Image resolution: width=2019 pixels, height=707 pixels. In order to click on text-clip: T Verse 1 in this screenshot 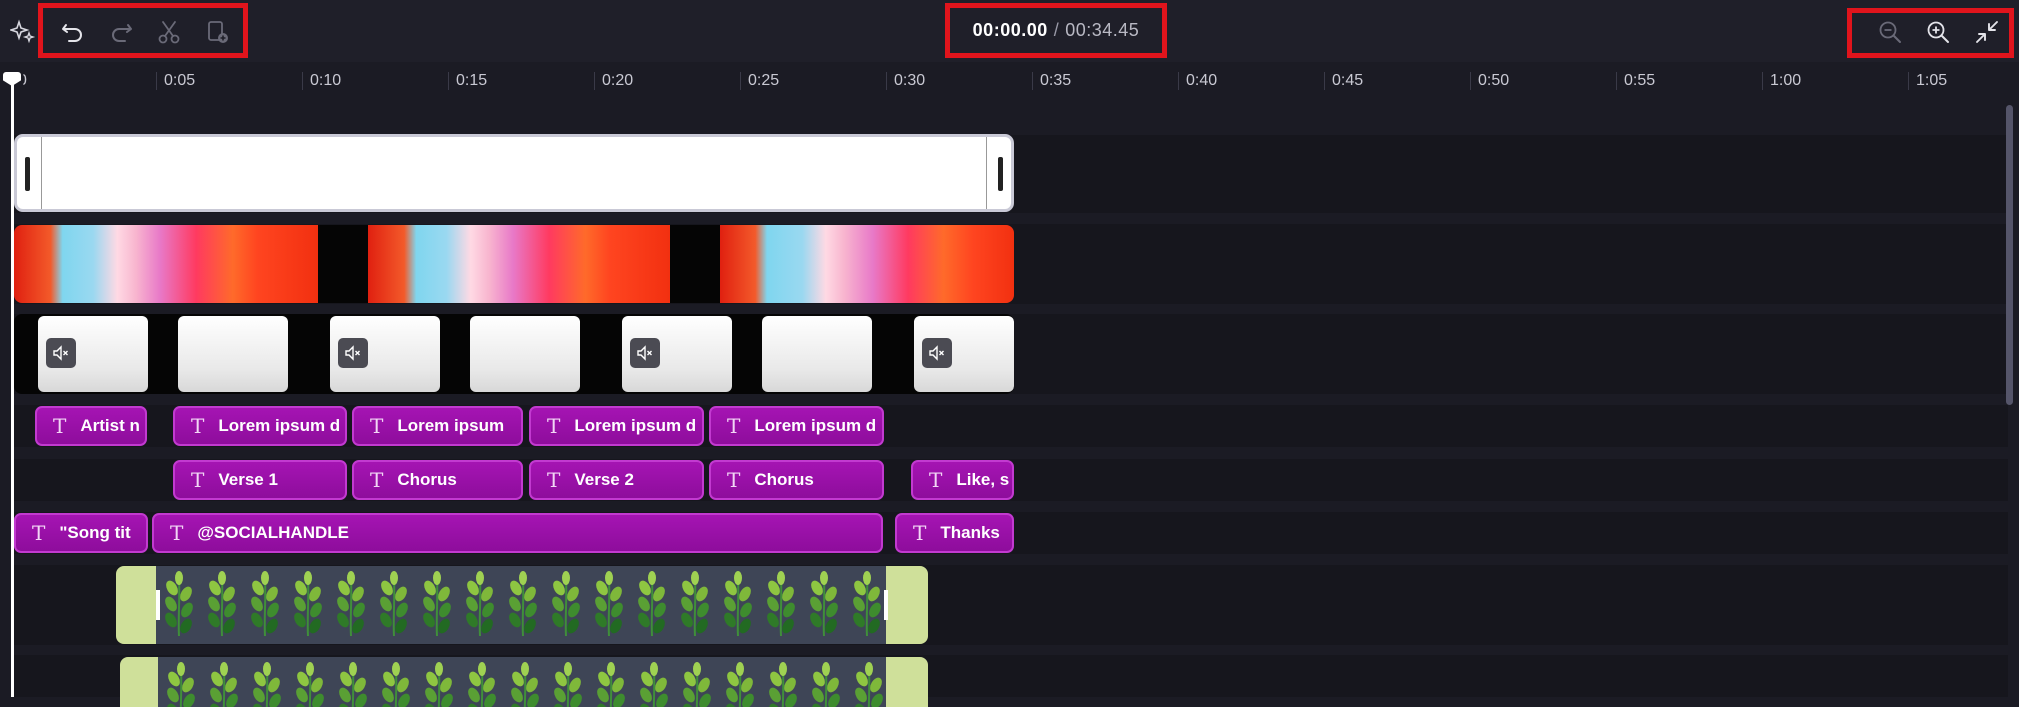, I will do `click(260, 480)`.